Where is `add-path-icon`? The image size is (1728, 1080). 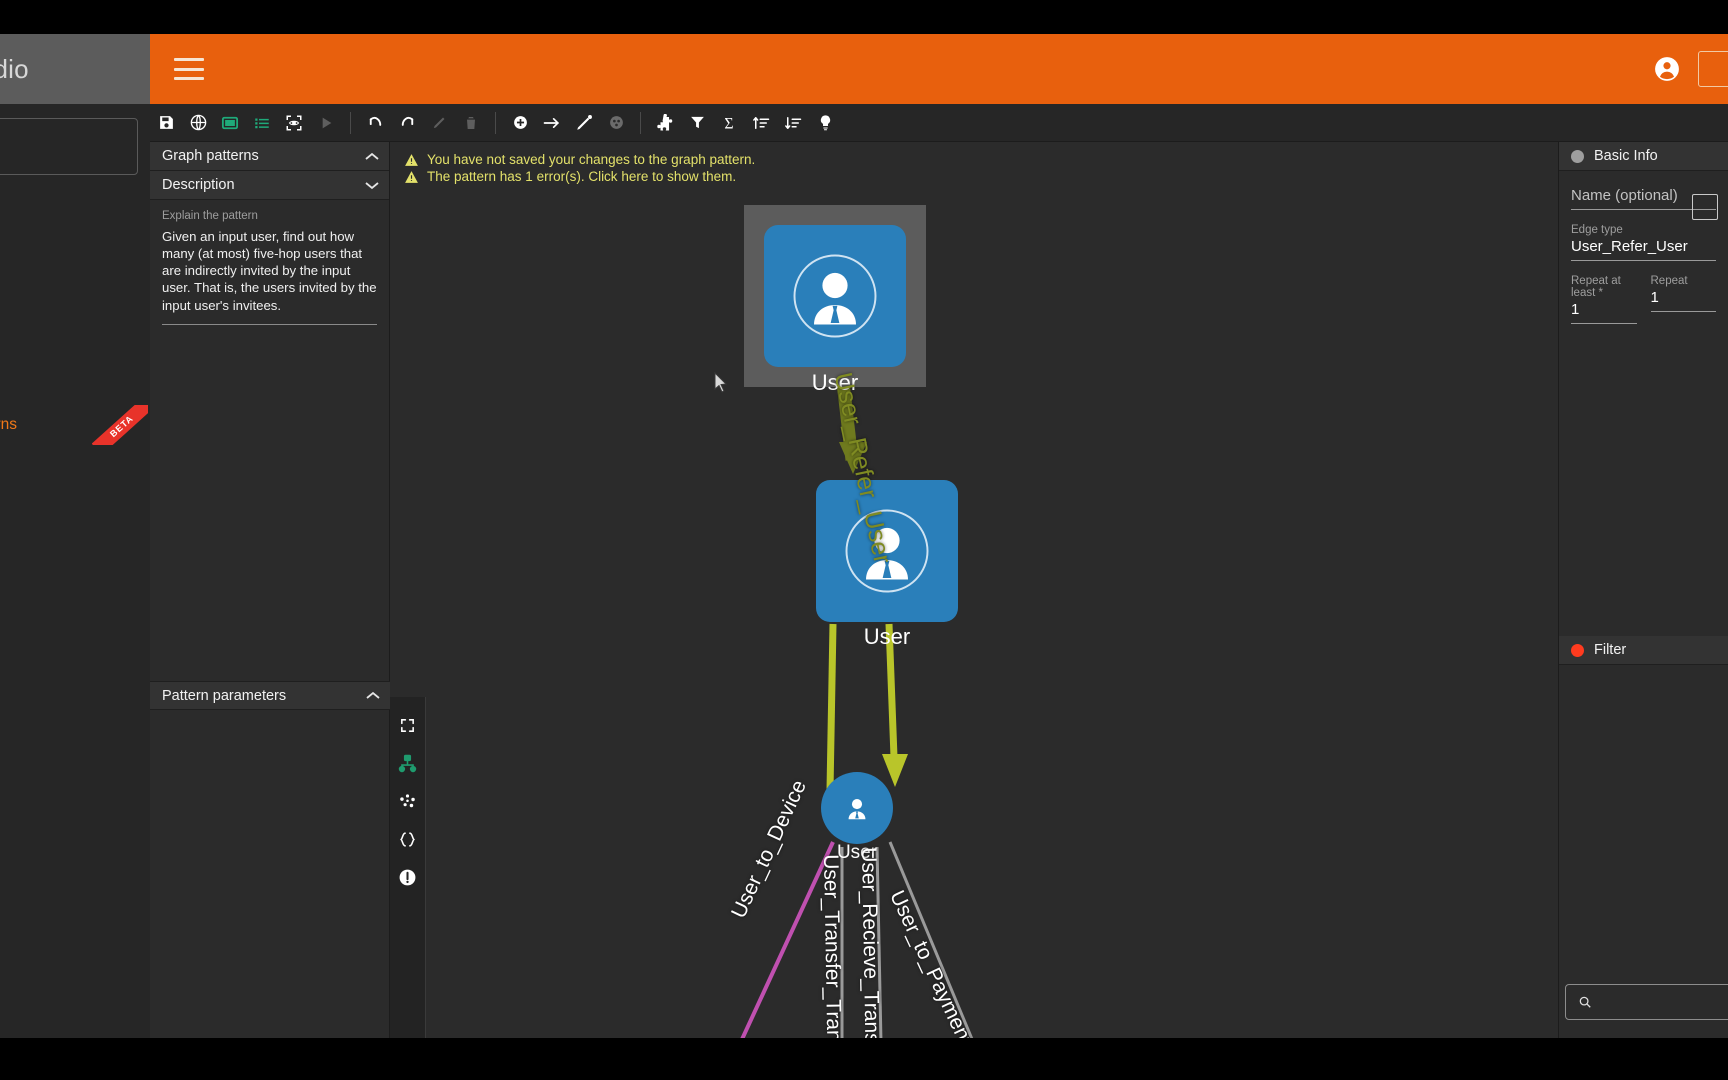 add-path-icon is located at coordinates (584, 123).